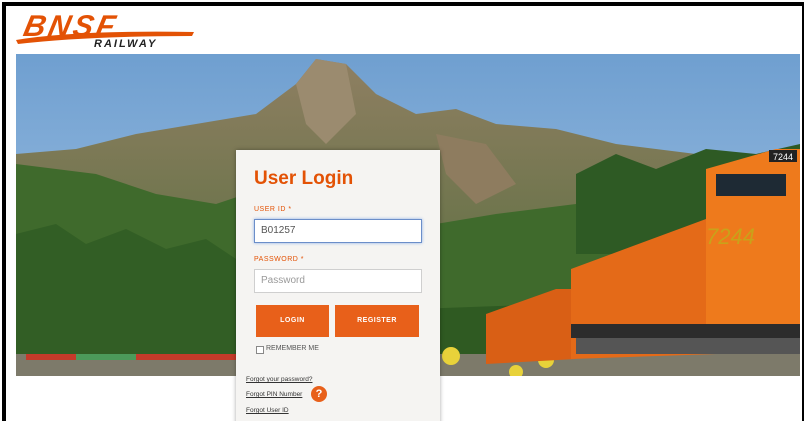 The height and width of the screenshot is (421, 804). Describe the element at coordinates (126, 44) in the screenshot. I see `logo-subtitle: RAILWAY` at that location.